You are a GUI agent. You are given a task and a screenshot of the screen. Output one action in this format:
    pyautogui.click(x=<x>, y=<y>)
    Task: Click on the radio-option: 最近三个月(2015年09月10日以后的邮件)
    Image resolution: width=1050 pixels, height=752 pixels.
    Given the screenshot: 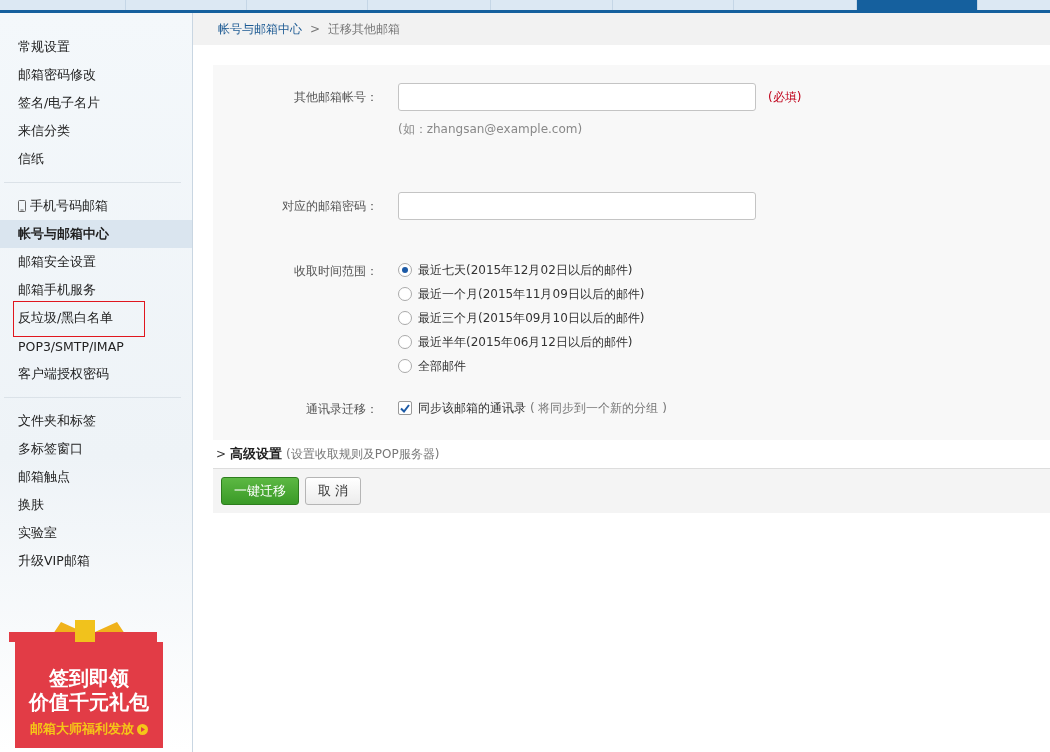 What is the action you would take?
    pyautogui.click(x=521, y=318)
    